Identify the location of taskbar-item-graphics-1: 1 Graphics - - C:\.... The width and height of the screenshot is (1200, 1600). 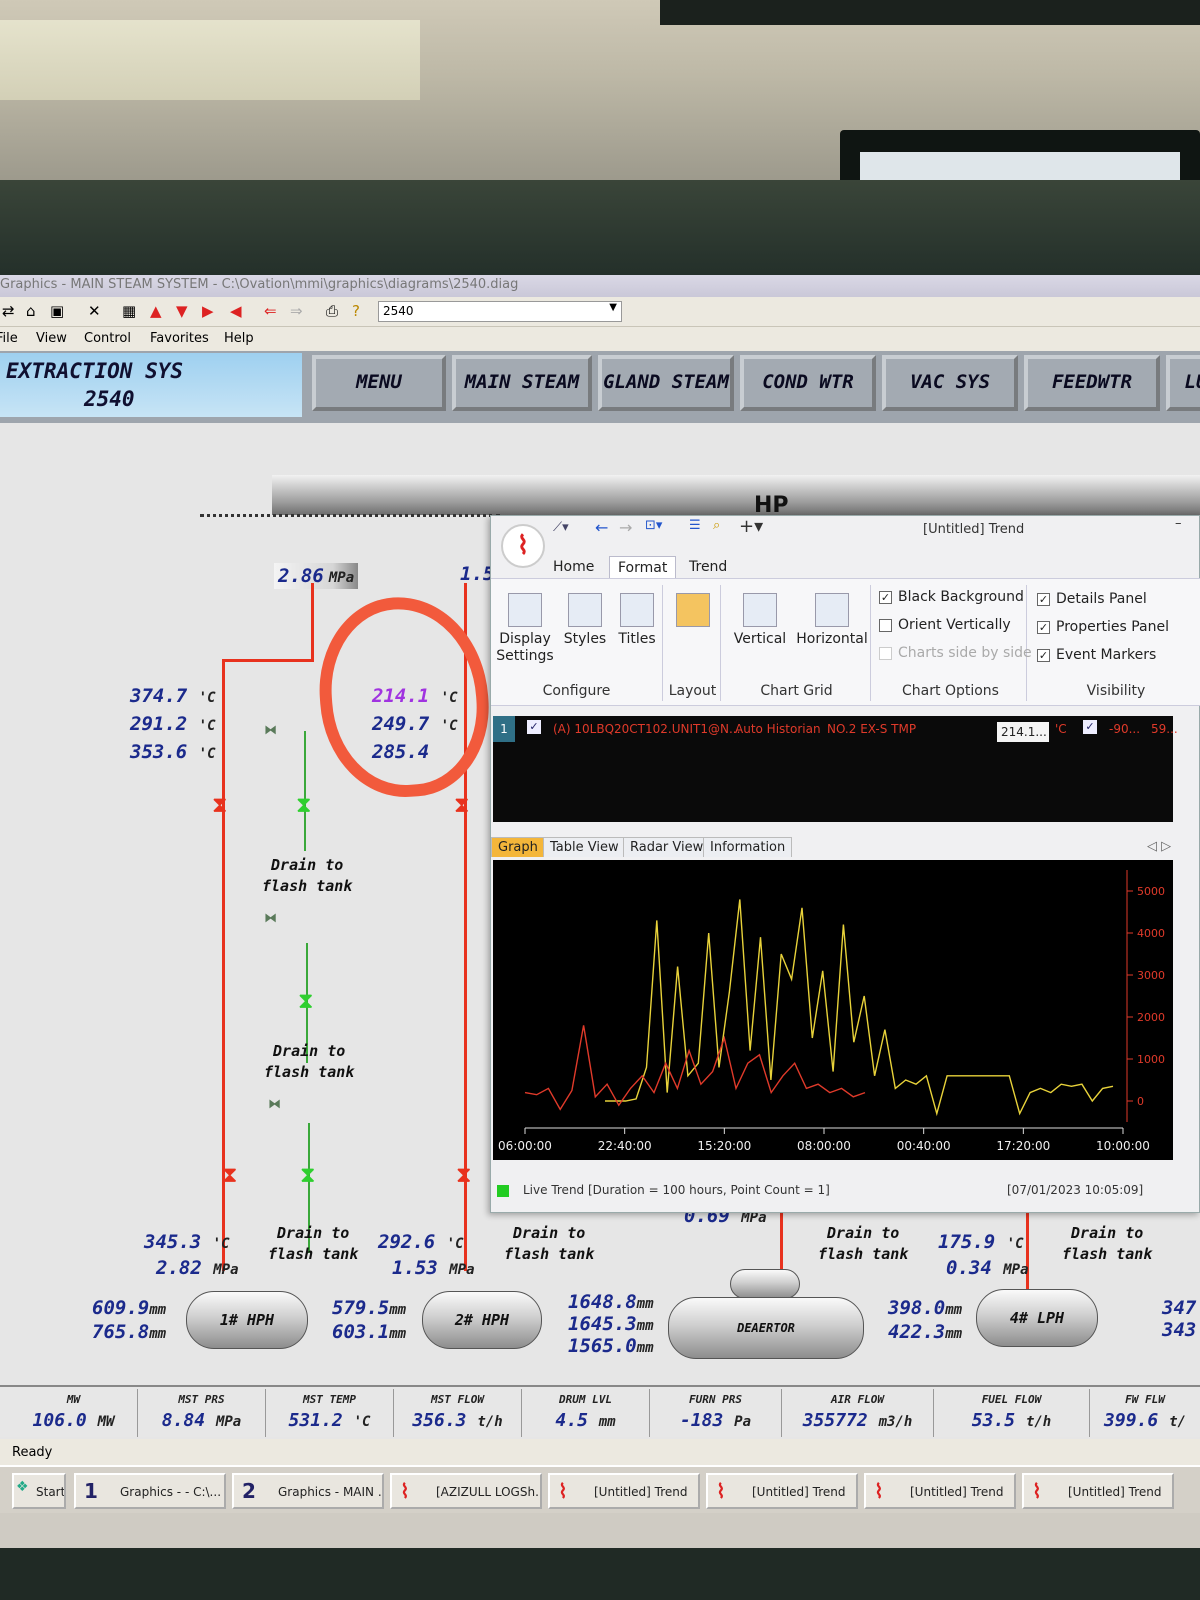
(150, 1491).